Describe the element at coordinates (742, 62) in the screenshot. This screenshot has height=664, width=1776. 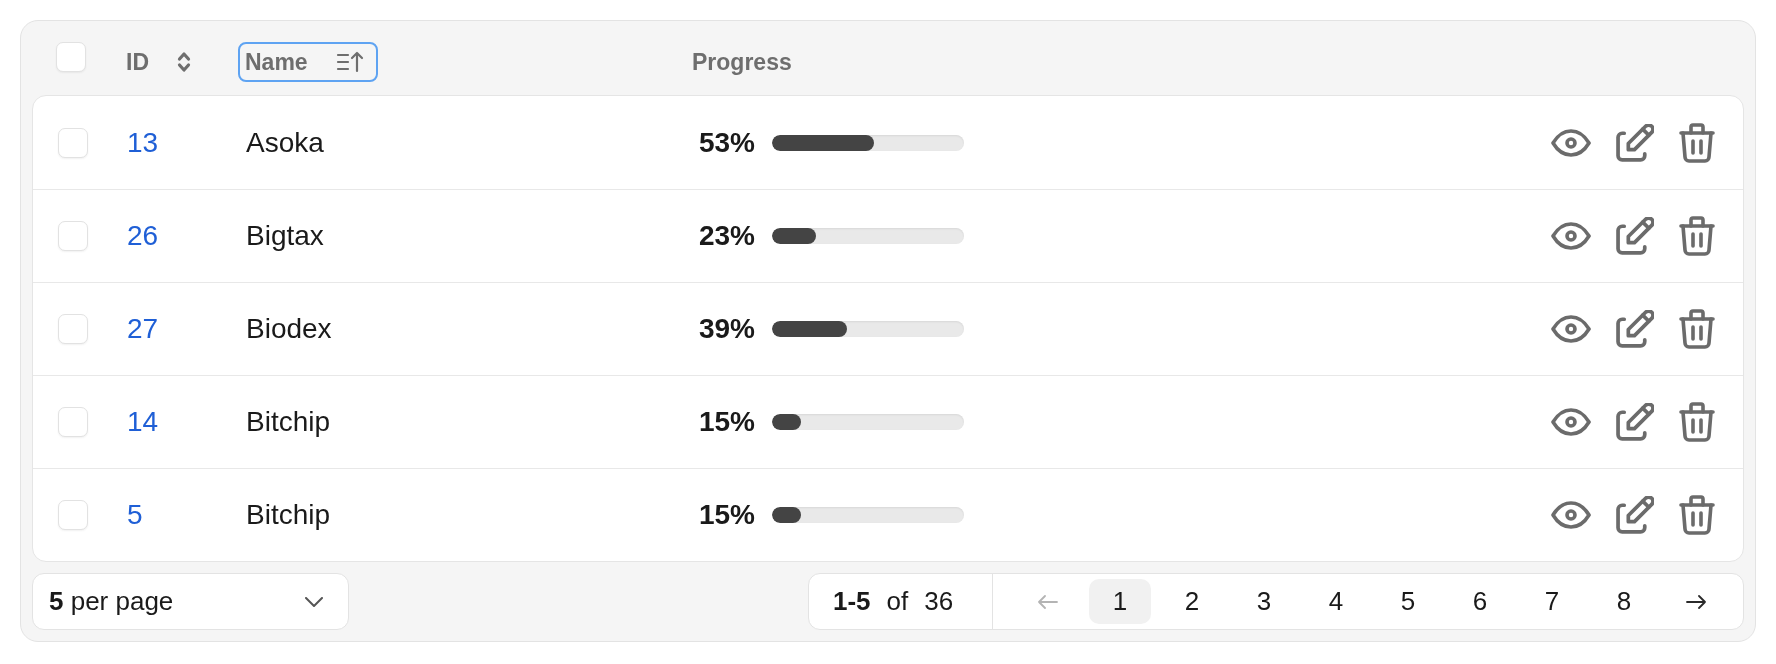
I see `column-header: Progress` at that location.